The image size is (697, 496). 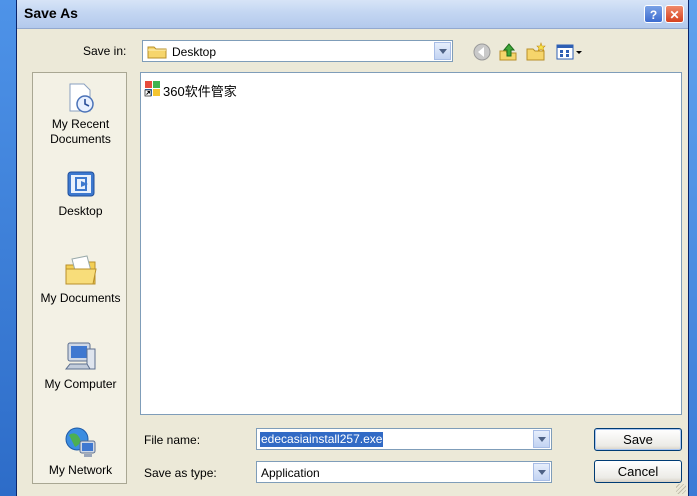 What do you see at coordinates (535, 52) in the screenshot?
I see `new-folder-icon` at bounding box center [535, 52].